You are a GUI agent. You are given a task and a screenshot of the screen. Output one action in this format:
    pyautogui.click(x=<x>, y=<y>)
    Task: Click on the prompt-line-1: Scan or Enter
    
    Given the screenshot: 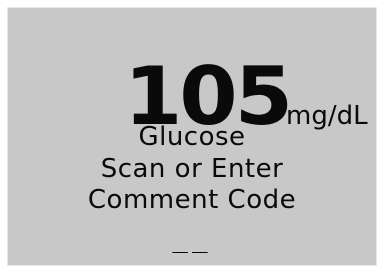 What is the action you would take?
    pyautogui.click(x=192, y=169)
    